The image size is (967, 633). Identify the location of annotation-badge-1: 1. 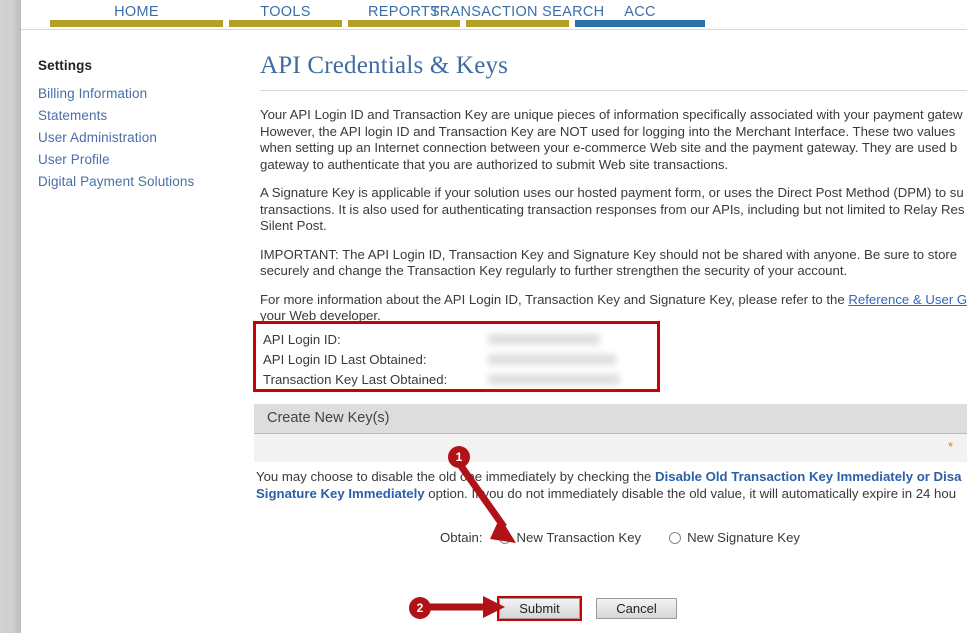
(459, 457).